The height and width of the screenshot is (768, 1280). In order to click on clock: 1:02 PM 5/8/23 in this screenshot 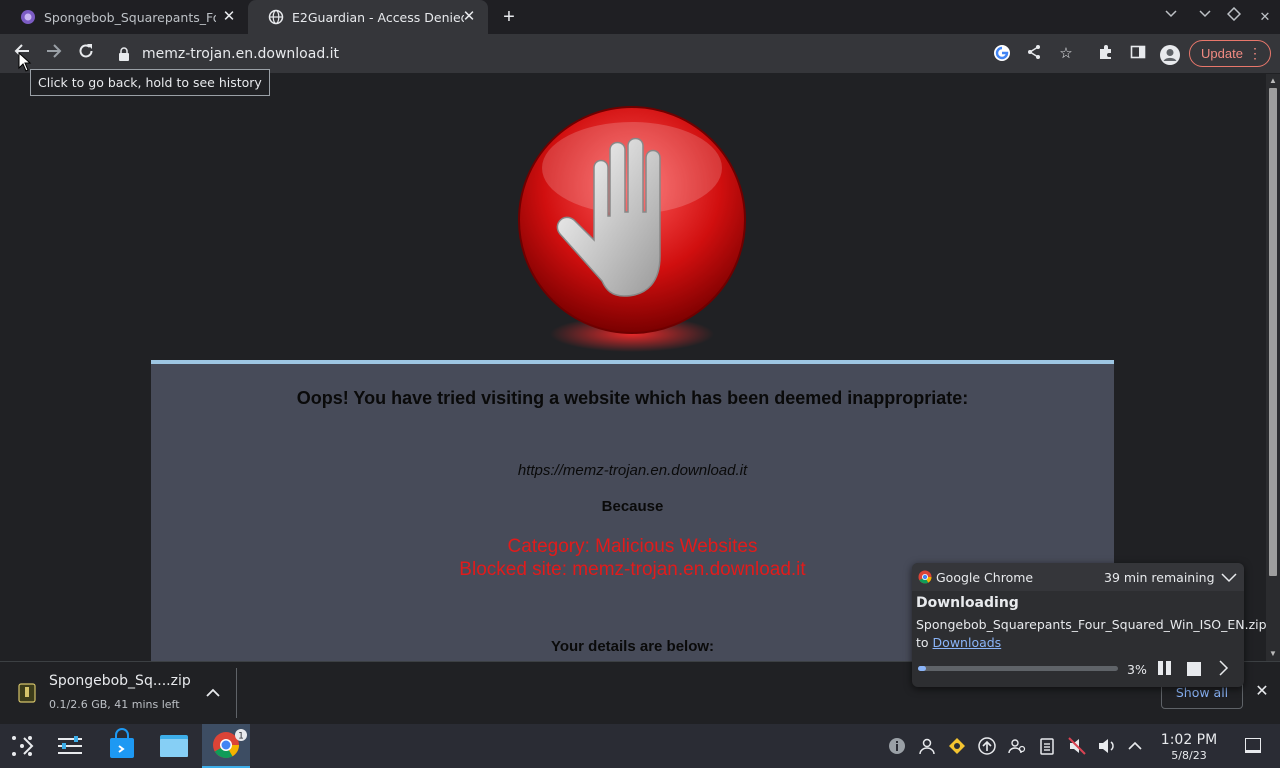, I will do `click(1189, 747)`.